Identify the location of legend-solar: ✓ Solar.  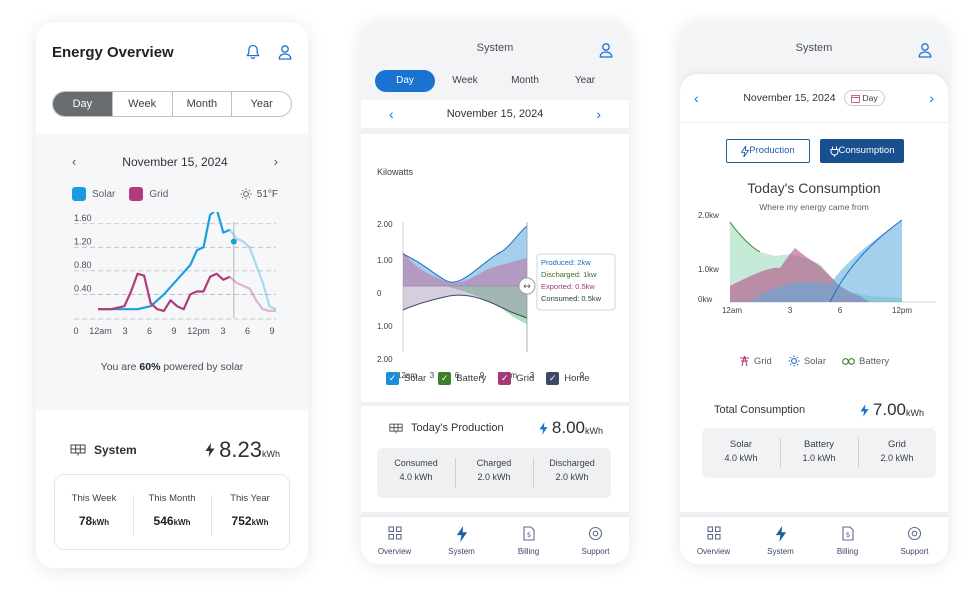
(406, 378).